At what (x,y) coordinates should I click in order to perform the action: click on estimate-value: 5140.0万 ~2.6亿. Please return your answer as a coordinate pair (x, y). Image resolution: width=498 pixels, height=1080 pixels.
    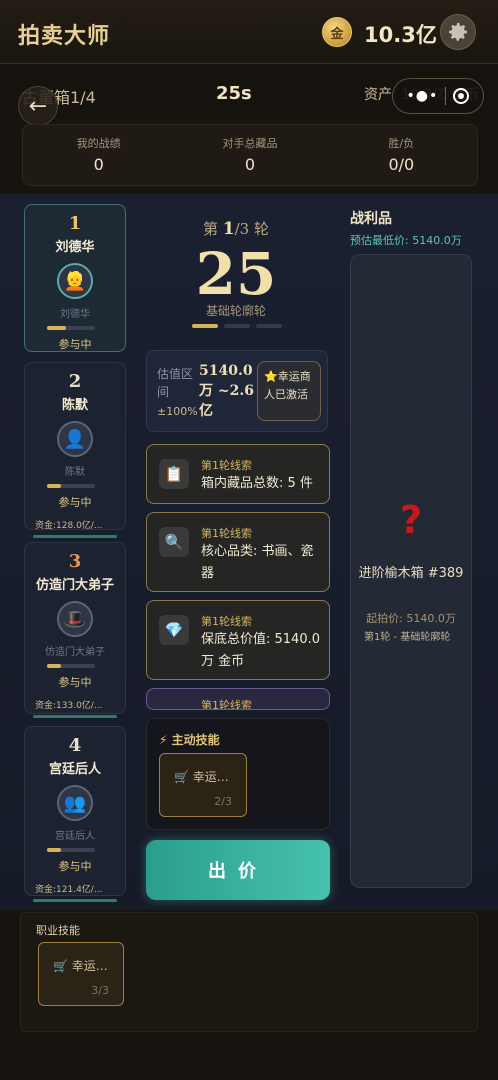
    Looking at the image, I should click on (226, 391).